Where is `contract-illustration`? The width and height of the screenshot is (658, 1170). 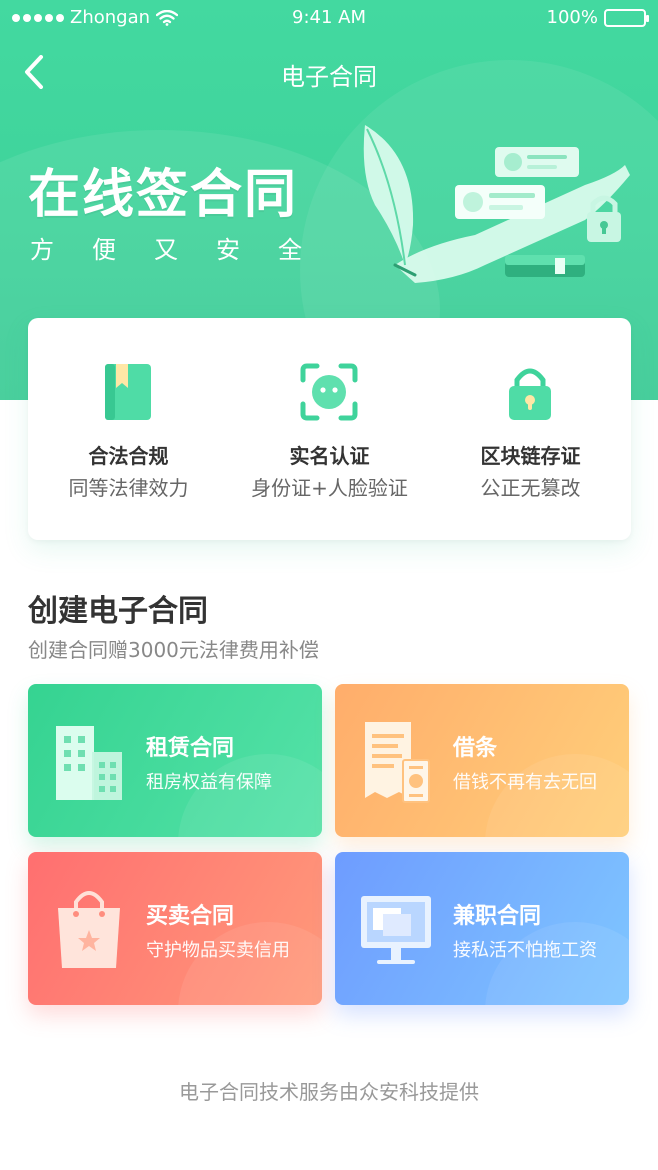
contract-illustration is located at coordinates (496, 204).